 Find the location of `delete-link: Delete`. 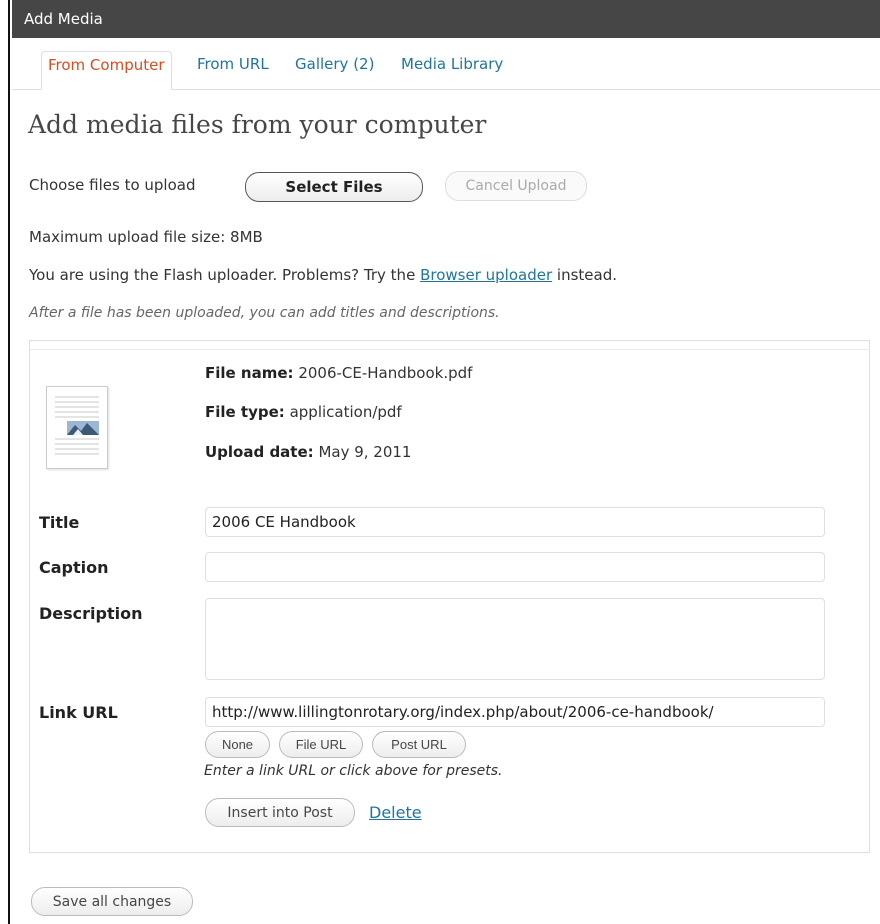

delete-link: Delete is located at coordinates (395, 812).